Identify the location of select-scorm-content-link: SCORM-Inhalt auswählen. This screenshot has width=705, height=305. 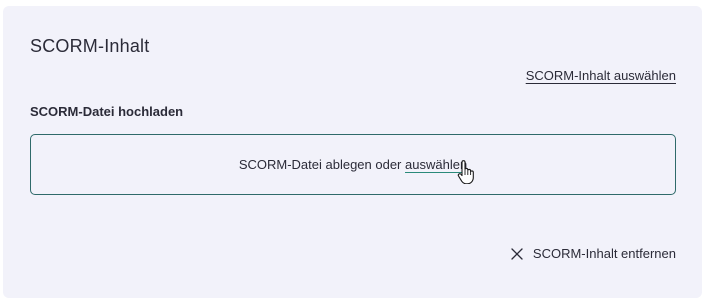
(601, 75).